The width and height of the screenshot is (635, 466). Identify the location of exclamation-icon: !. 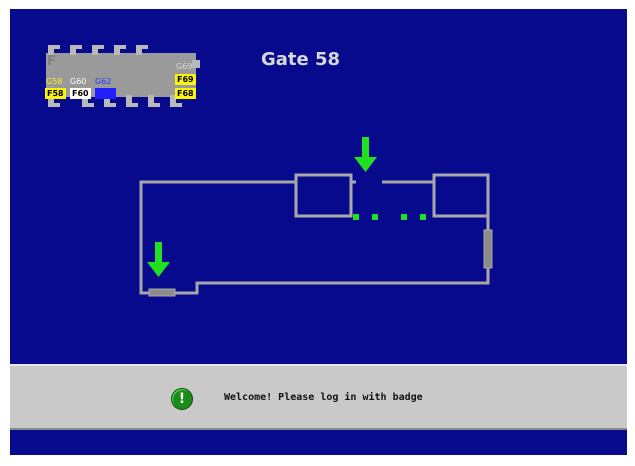
(182, 399).